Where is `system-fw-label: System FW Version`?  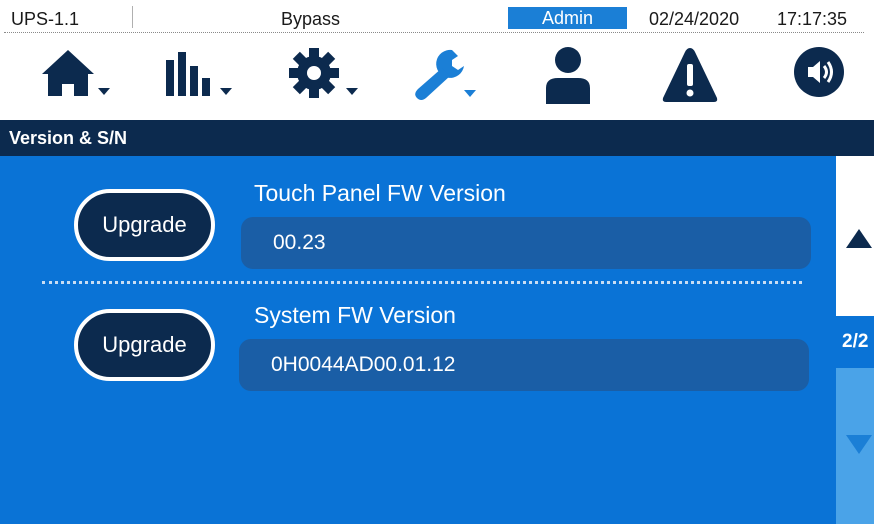
system-fw-label: System FW Version is located at coordinates (355, 315).